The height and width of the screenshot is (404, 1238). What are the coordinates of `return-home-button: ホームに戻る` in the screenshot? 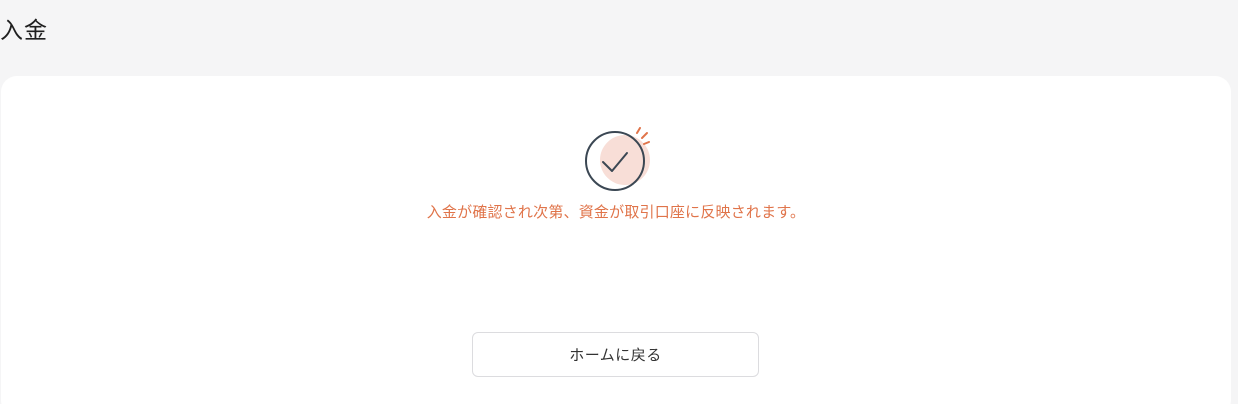 It's located at (615, 354).